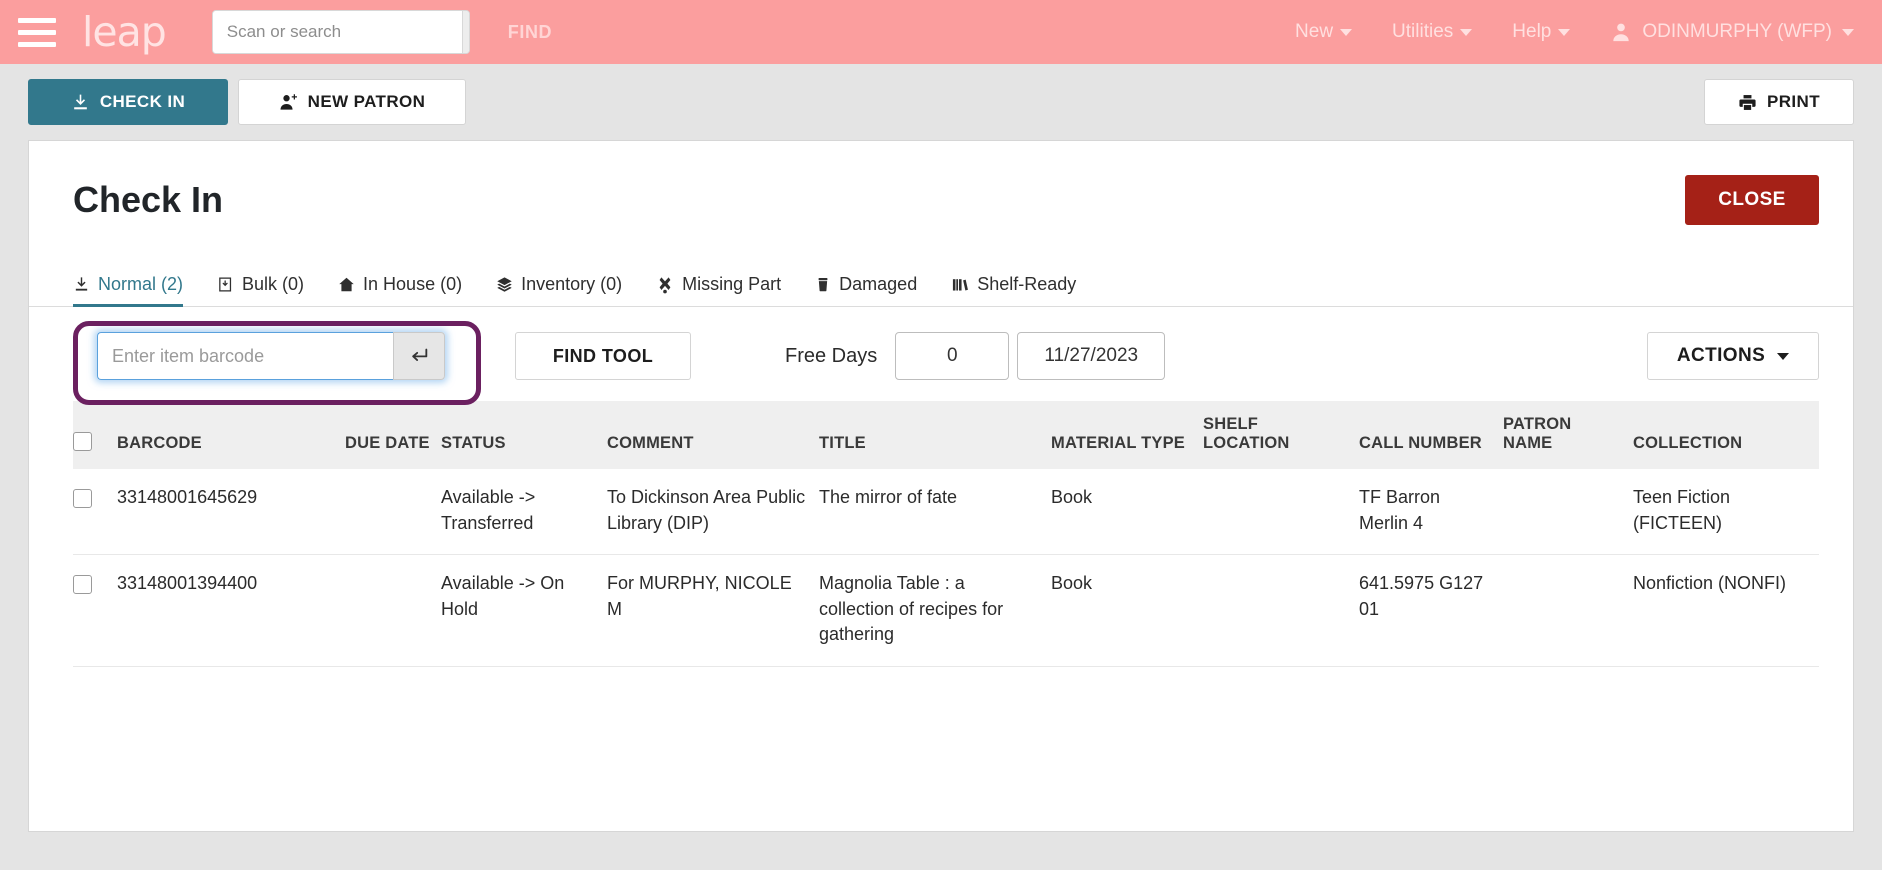 The width and height of the screenshot is (1882, 870). Describe the element at coordinates (713, 610) in the screenshot. I see `cell-comment: For MURPHY, NICOLE M` at that location.